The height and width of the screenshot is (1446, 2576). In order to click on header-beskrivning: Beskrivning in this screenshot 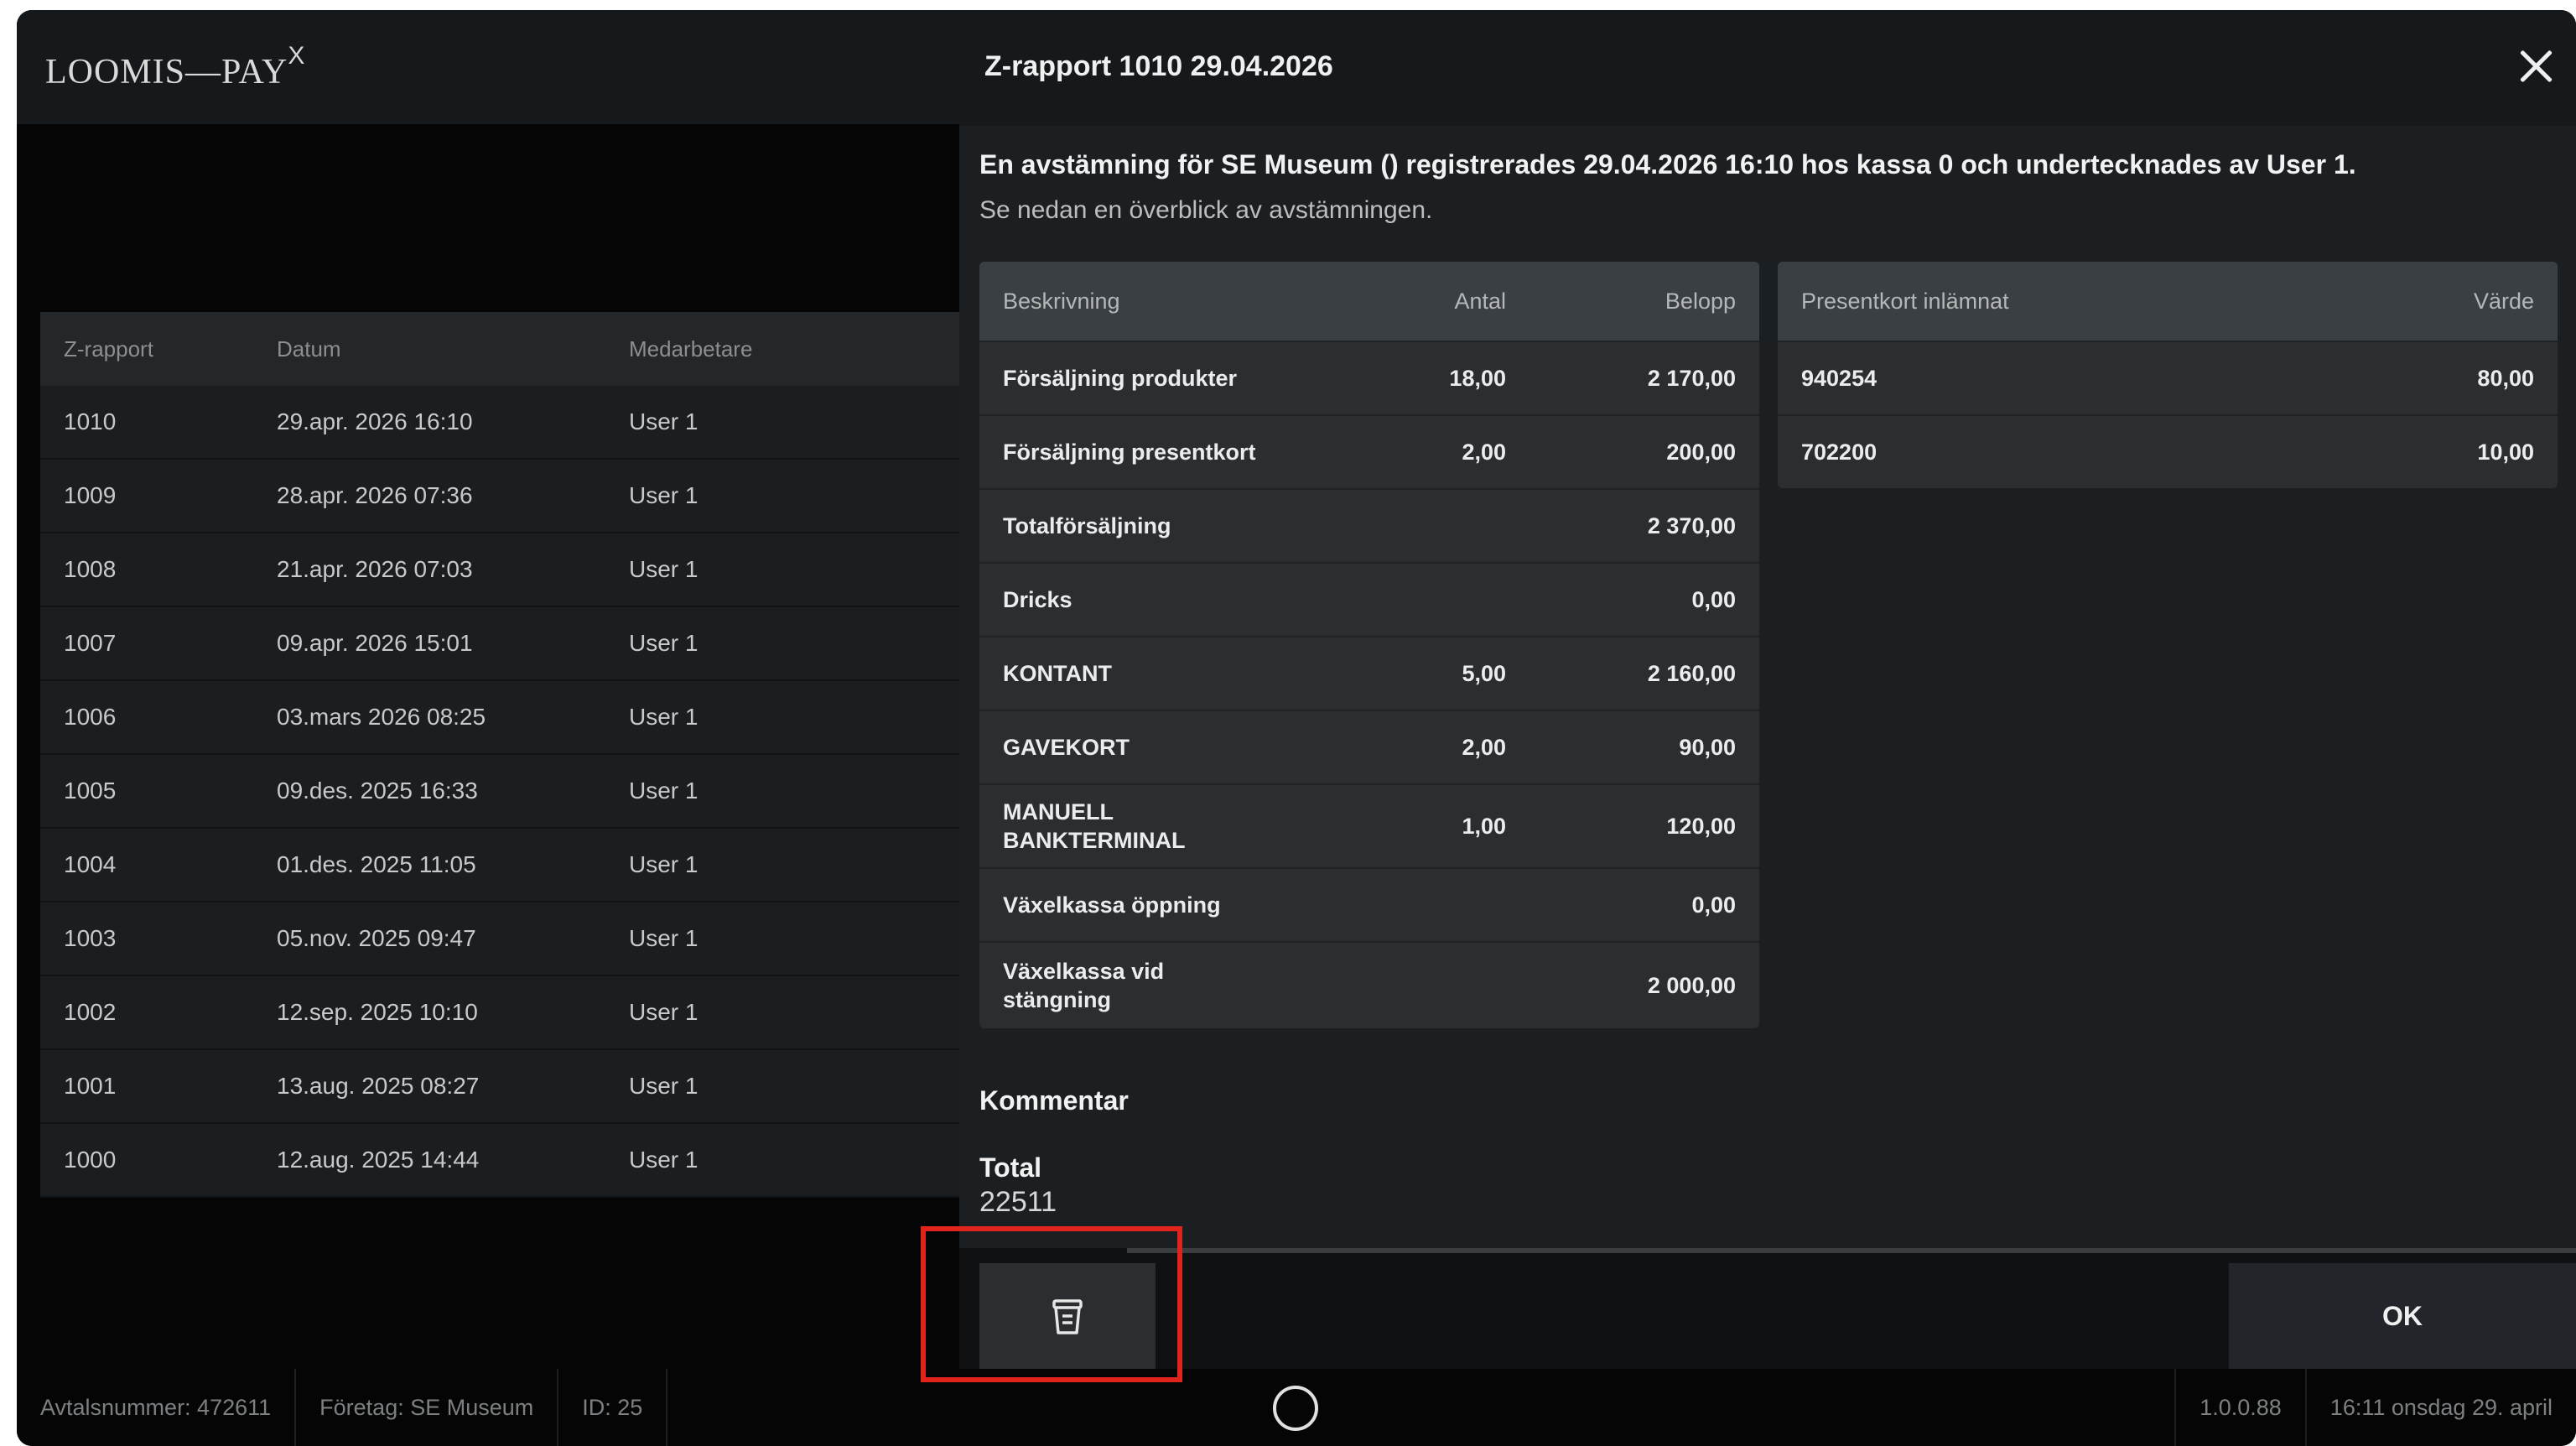, I will do `click(1061, 301)`.